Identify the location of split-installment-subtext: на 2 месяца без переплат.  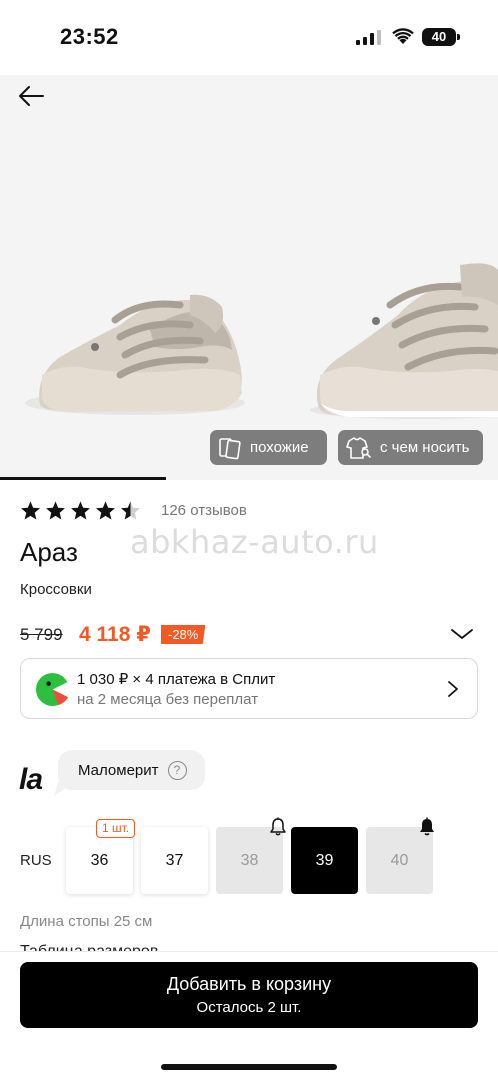
(168, 699).